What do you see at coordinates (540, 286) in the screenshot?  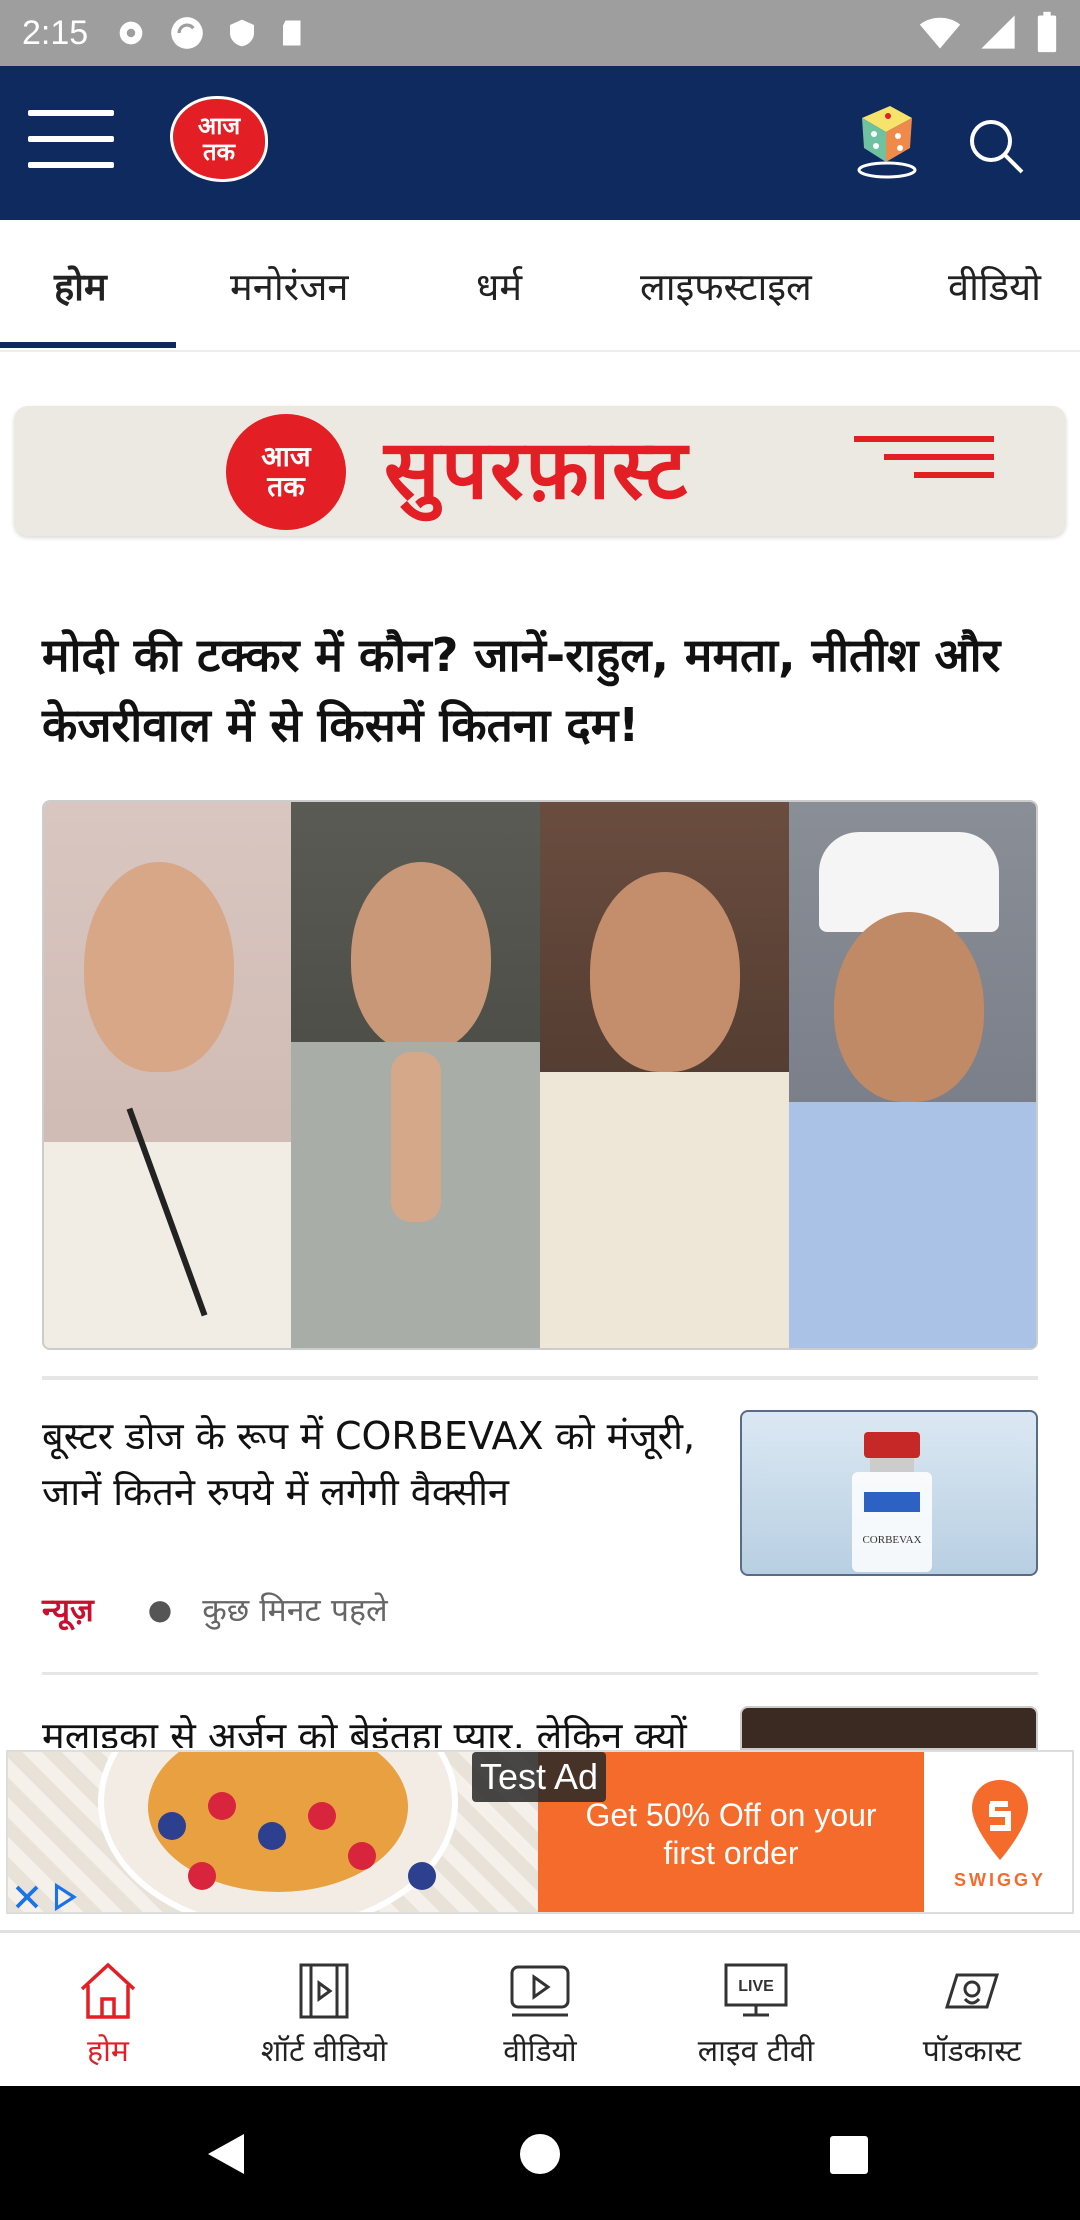 I see `category-tabs: होम मनोरंजन धर्म लाइफस्टाइल वीडियो` at bounding box center [540, 286].